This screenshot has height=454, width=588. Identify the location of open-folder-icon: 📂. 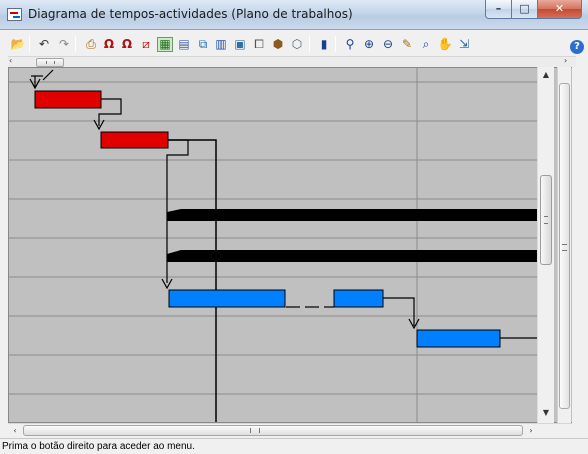
(18, 44).